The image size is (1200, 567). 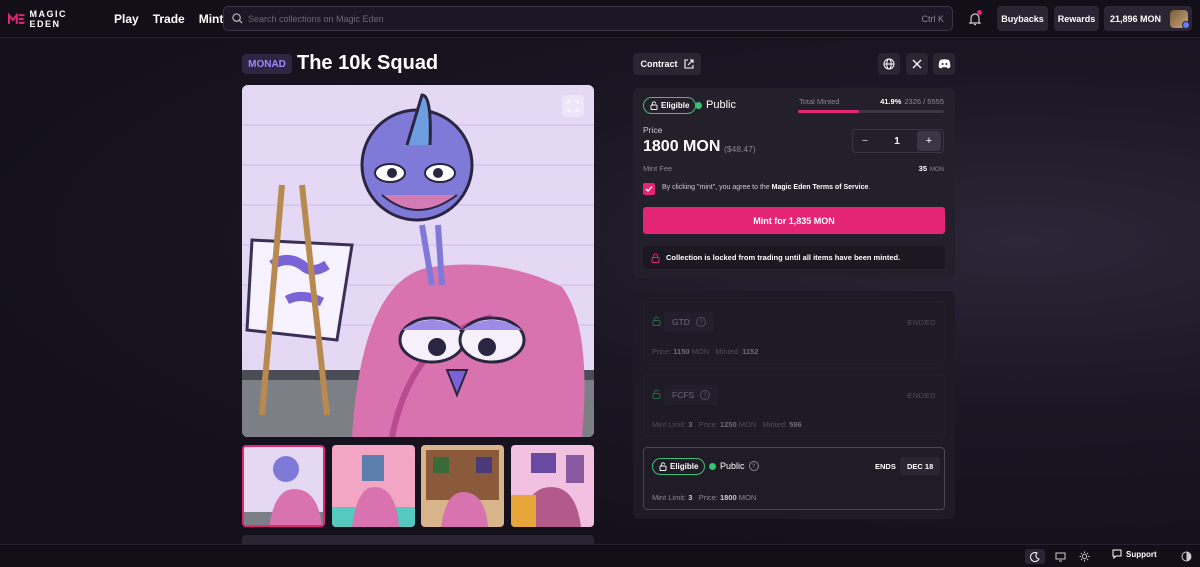 What do you see at coordinates (1117, 554) in the screenshot?
I see `chat-icon` at bounding box center [1117, 554].